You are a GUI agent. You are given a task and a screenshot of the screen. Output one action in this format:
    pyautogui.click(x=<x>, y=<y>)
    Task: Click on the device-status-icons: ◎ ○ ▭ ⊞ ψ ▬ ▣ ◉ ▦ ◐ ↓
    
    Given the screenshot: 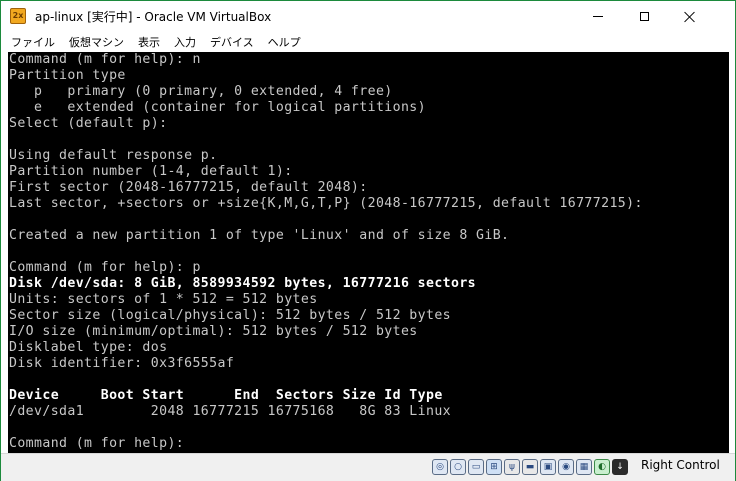 What is the action you would take?
    pyautogui.click(x=530, y=467)
    